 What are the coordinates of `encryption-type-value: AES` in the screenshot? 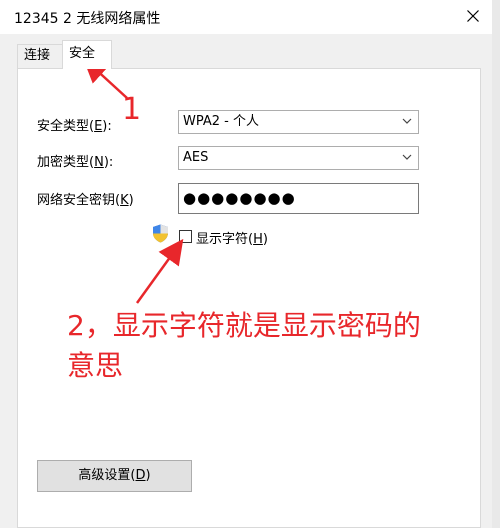 It's located at (196, 157).